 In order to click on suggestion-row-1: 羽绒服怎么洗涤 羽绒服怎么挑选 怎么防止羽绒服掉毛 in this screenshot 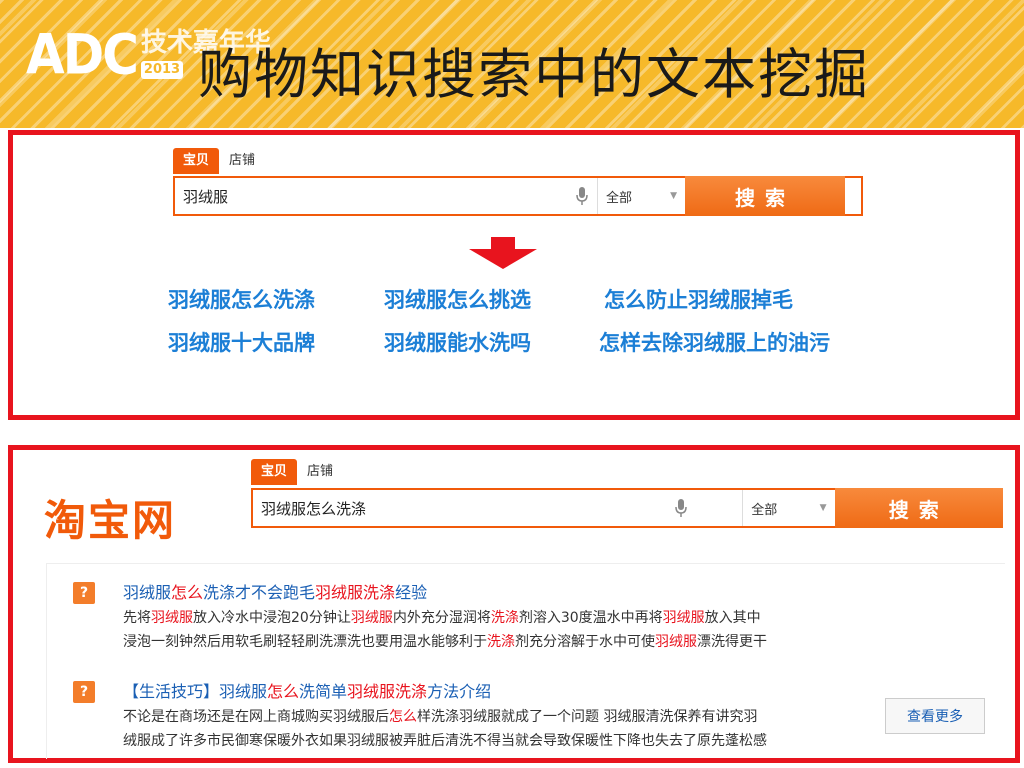, I will do `click(480, 300)`.